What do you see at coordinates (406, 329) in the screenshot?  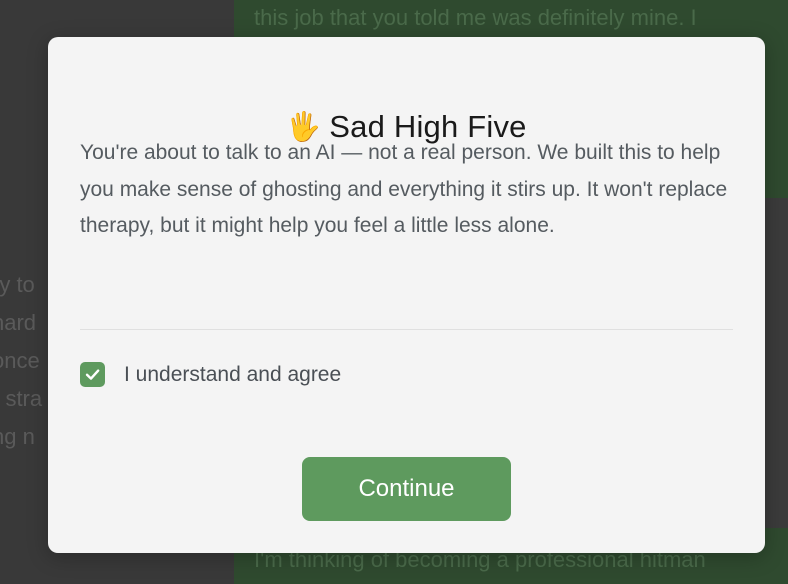 I see `divider` at bounding box center [406, 329].